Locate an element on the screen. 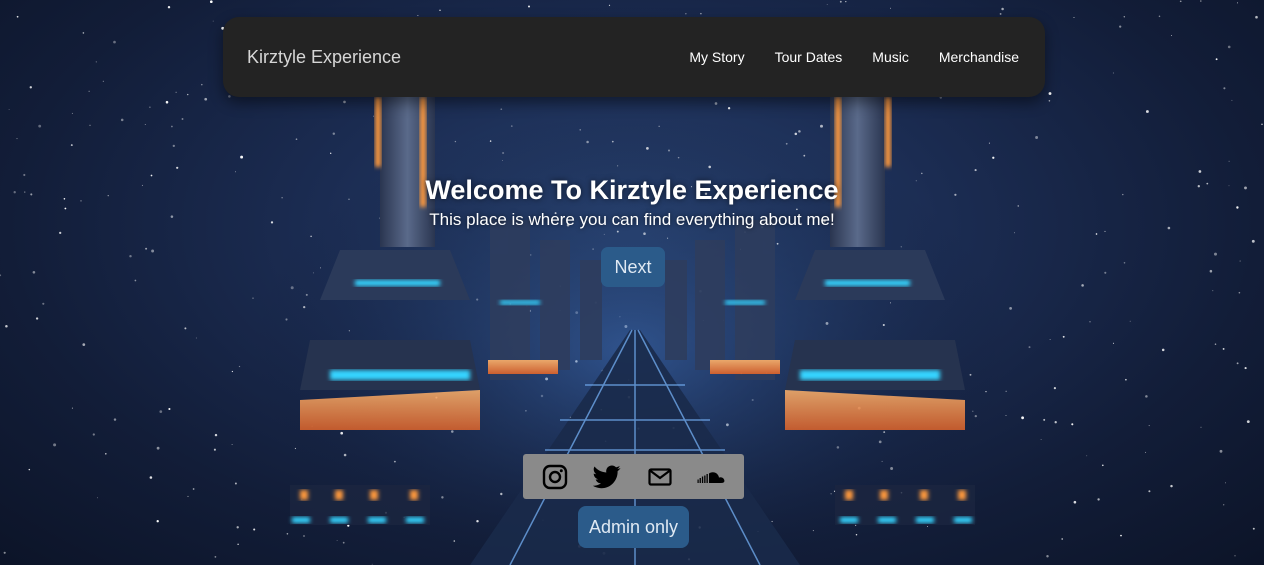 Image resolution: width=1264 pixels, height=565 pixels. nav-link-tour-dates: Tour Dates is located at coordinates (809, 57).